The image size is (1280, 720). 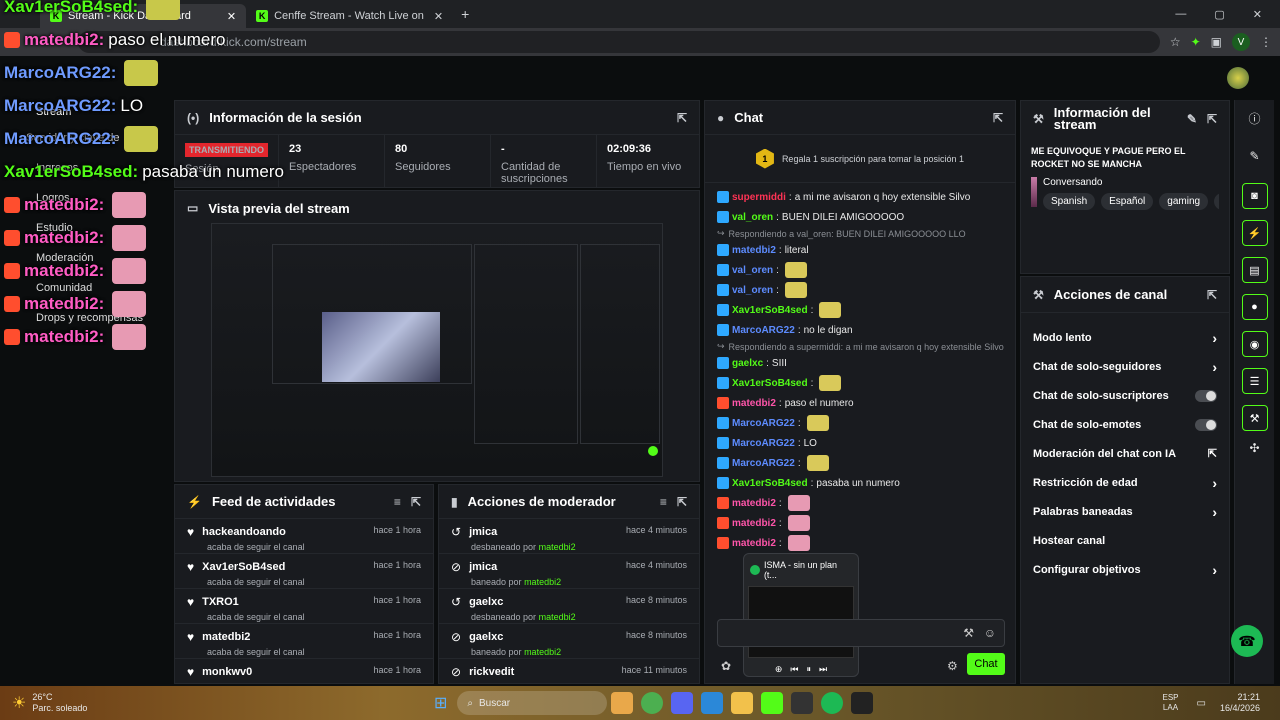 I want to click on add-icon: ⊕, so click(x=779, y=669).